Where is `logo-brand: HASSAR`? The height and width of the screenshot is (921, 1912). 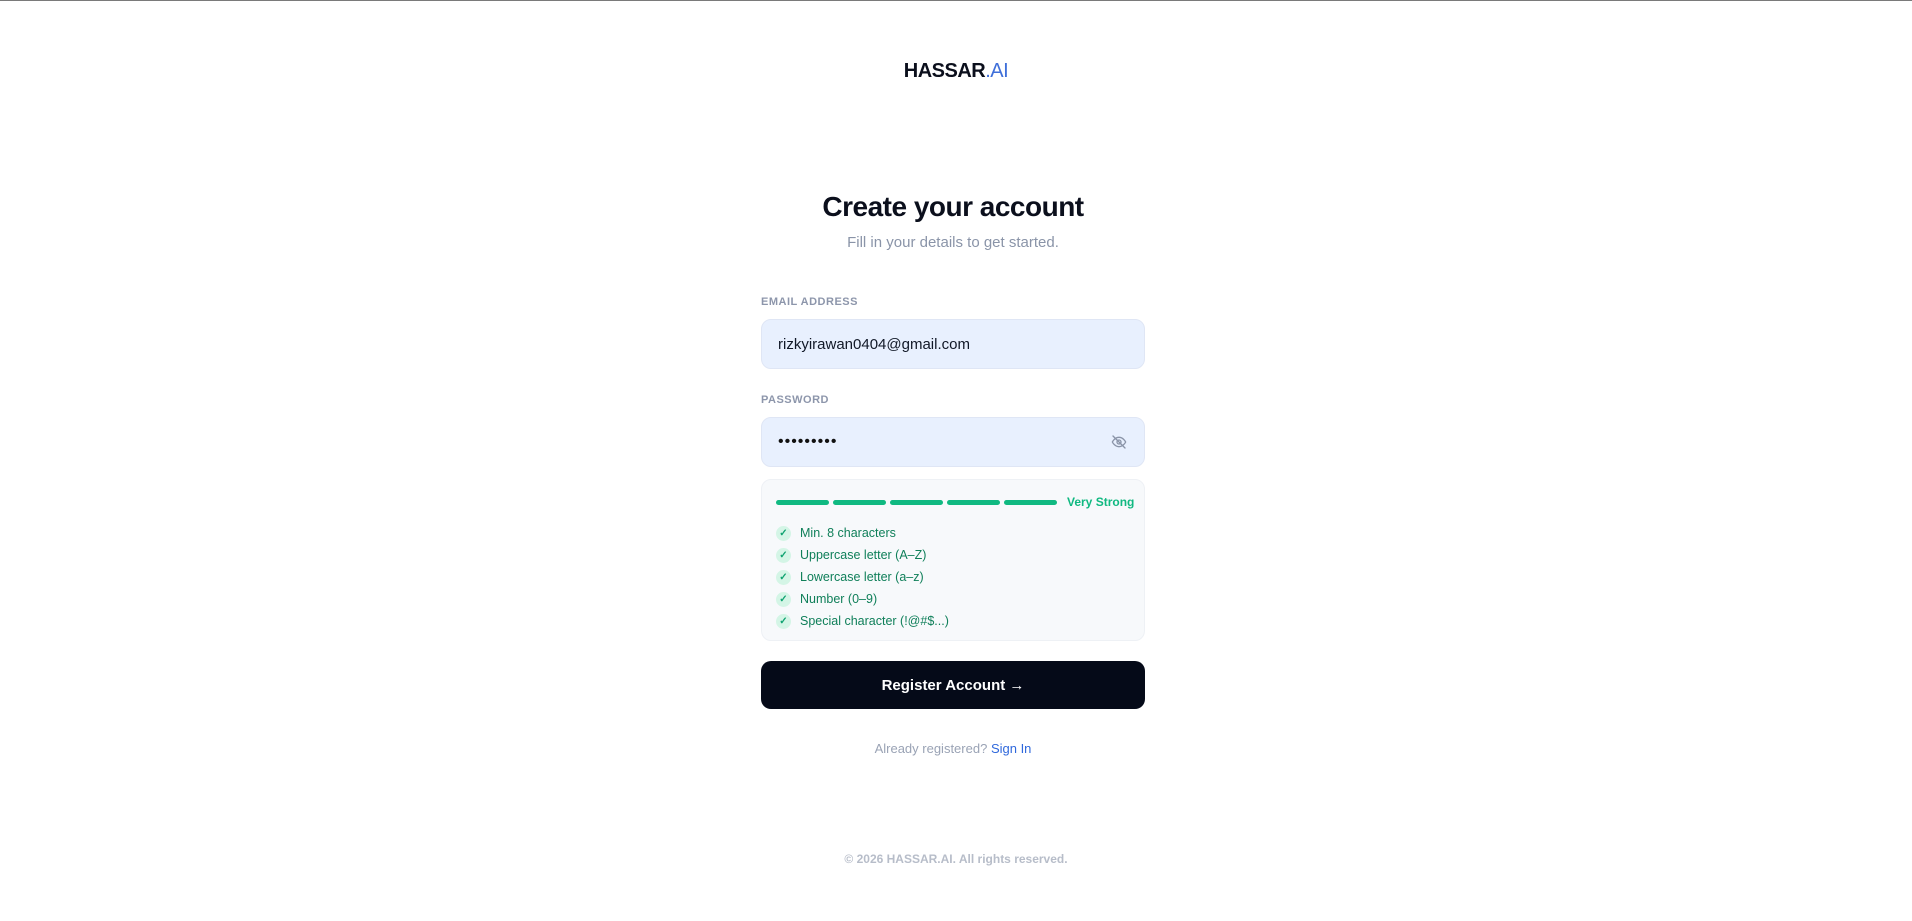
logo-brand: HASSAR is located at coordinates (944, 71).